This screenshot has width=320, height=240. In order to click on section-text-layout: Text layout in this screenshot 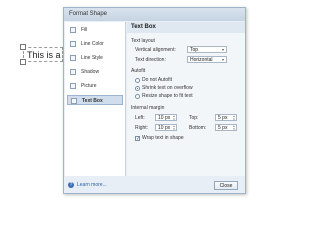, I will do `click(143, 41)`.